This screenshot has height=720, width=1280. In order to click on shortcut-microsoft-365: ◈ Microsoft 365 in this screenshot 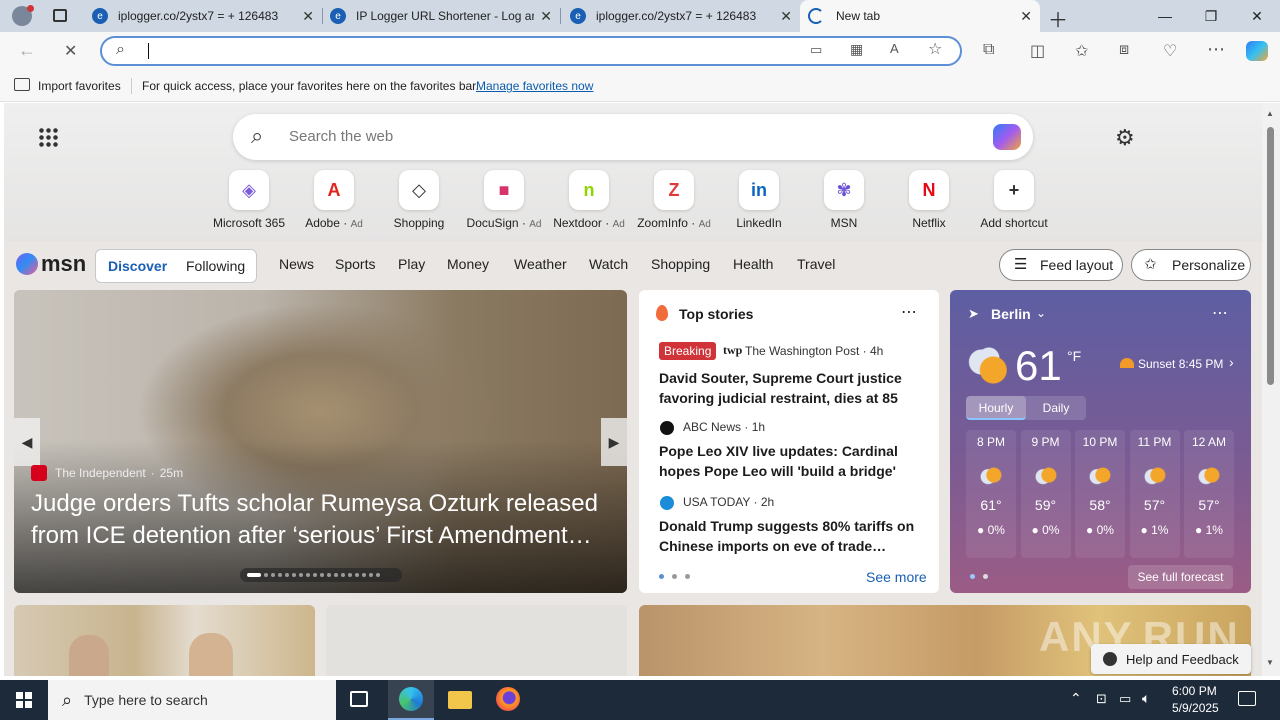, I will do `click(249, 200)`.